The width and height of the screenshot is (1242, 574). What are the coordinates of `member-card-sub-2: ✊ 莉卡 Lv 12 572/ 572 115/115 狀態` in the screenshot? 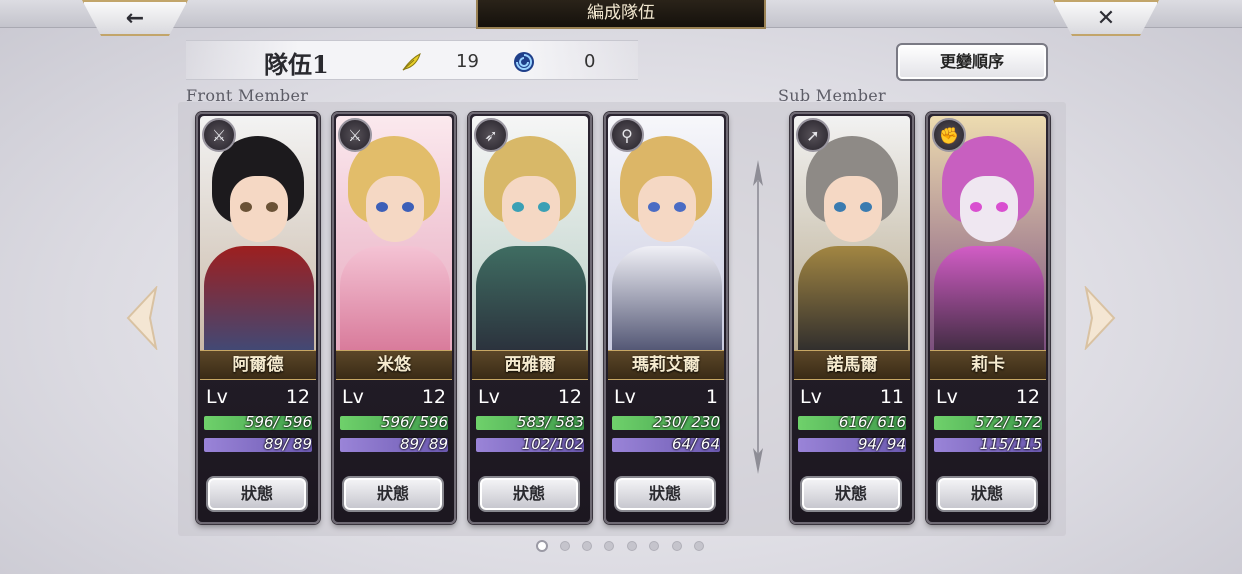 It's located at (988, 318).